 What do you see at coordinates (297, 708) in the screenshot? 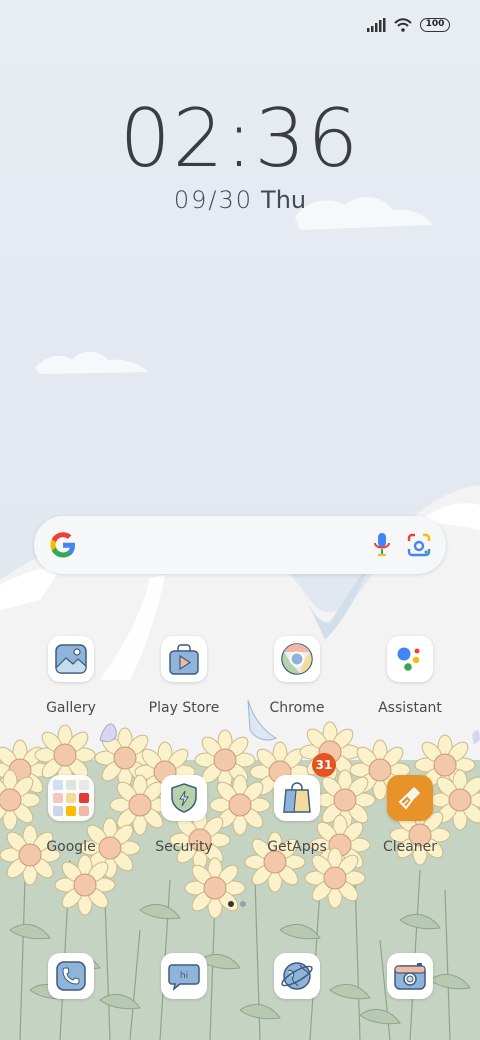
I see `app-label: Chrome` at bounding box center [297, 708].